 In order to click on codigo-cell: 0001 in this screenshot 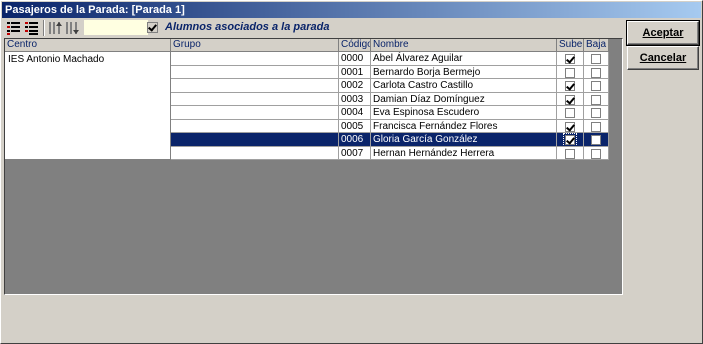, I will do `click(355, 72)`.